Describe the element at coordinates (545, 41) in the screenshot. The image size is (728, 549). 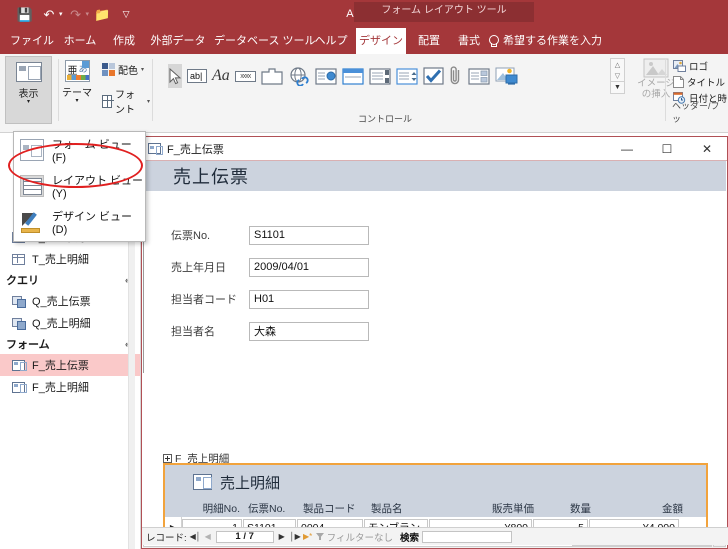
I see `tell-me-box: 希望する作業を入力` at that location.